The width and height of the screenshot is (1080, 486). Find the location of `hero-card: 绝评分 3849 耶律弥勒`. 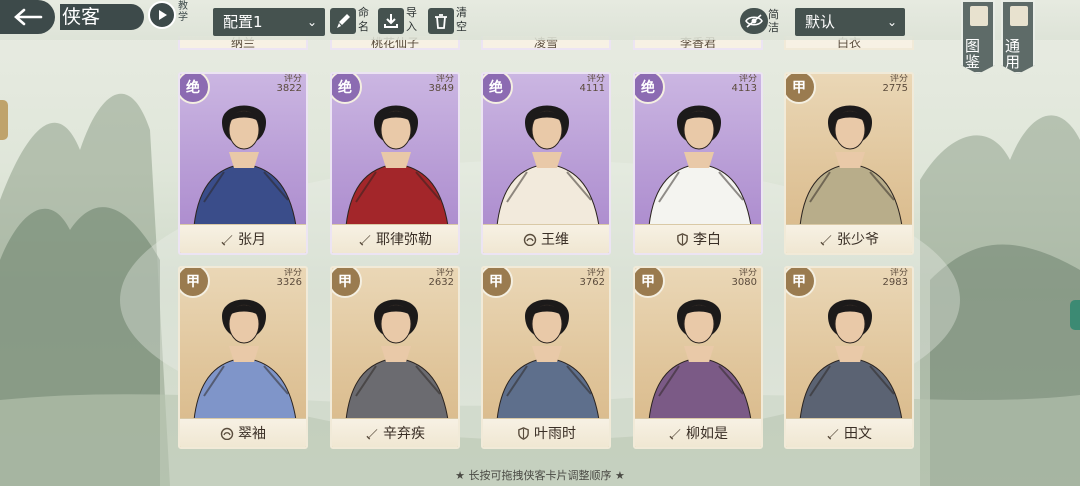

hero-card: 绝评分 3849 耶律弥勒 is located at coordinates (395, 163).